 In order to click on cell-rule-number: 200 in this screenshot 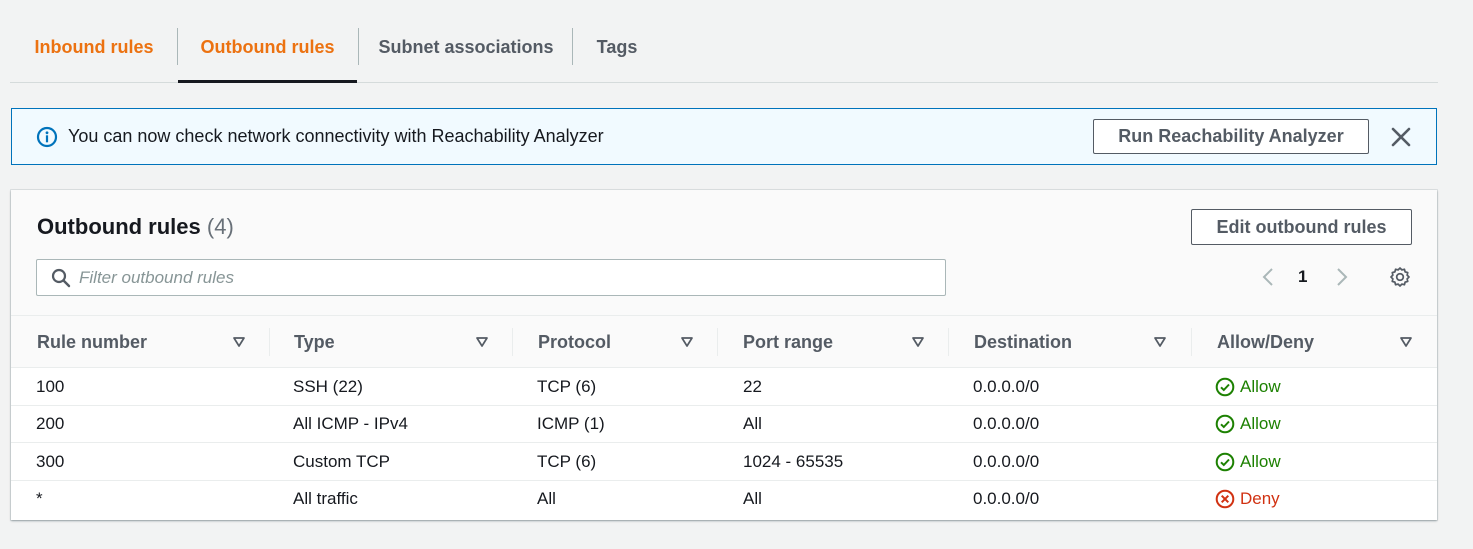, I will do `click(50, 423)`.